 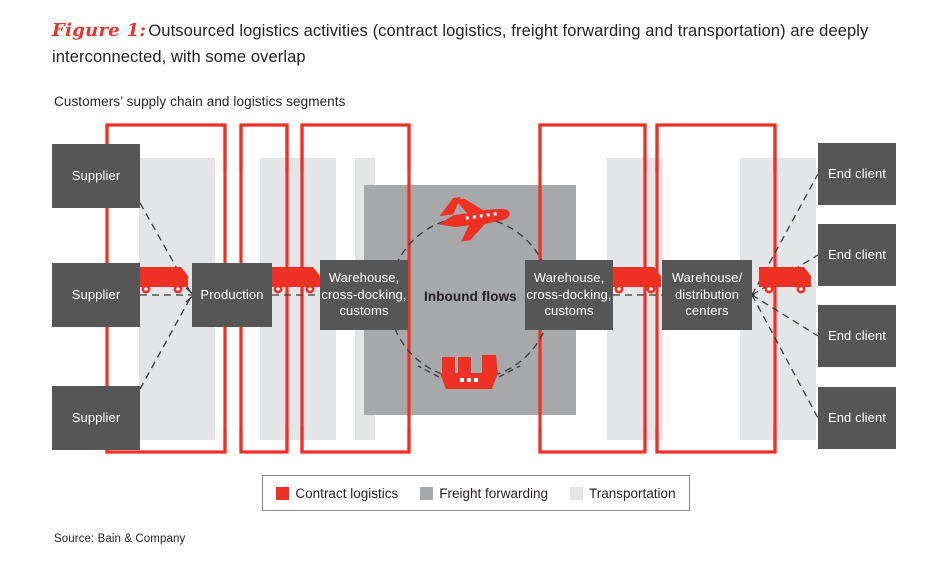 What do you see at coordinates (707, 278) in the screenshot?
I see `node-label-line-1: Warehouse/` at bounding box center [707, 278].